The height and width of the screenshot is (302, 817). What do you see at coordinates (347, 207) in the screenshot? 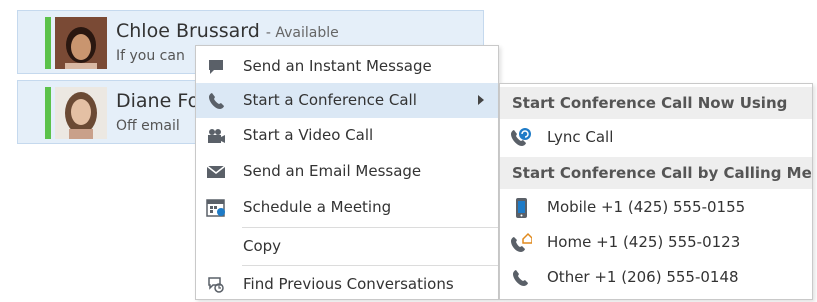
I see `menu-item-schedule-meeting: Schedule a Meeting` at bounding box center [347, 207].